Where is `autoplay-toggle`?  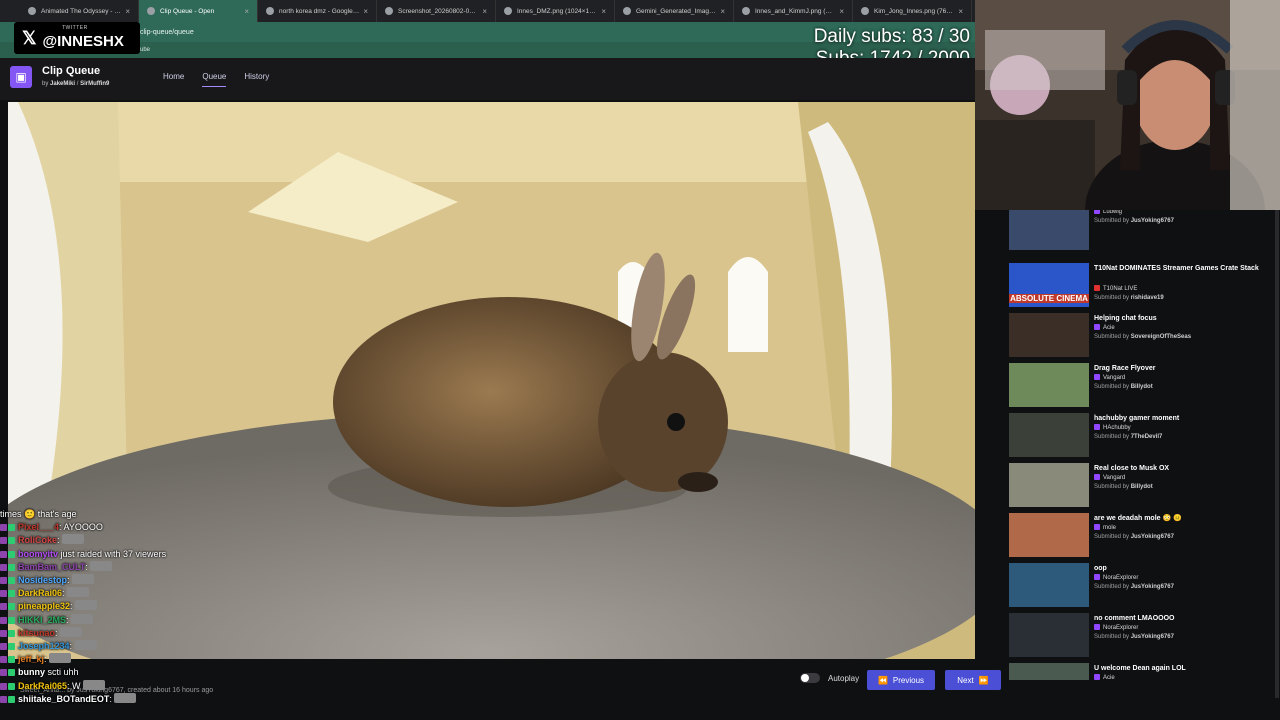 autoplay-toggle is located at coordinates (810, 678).